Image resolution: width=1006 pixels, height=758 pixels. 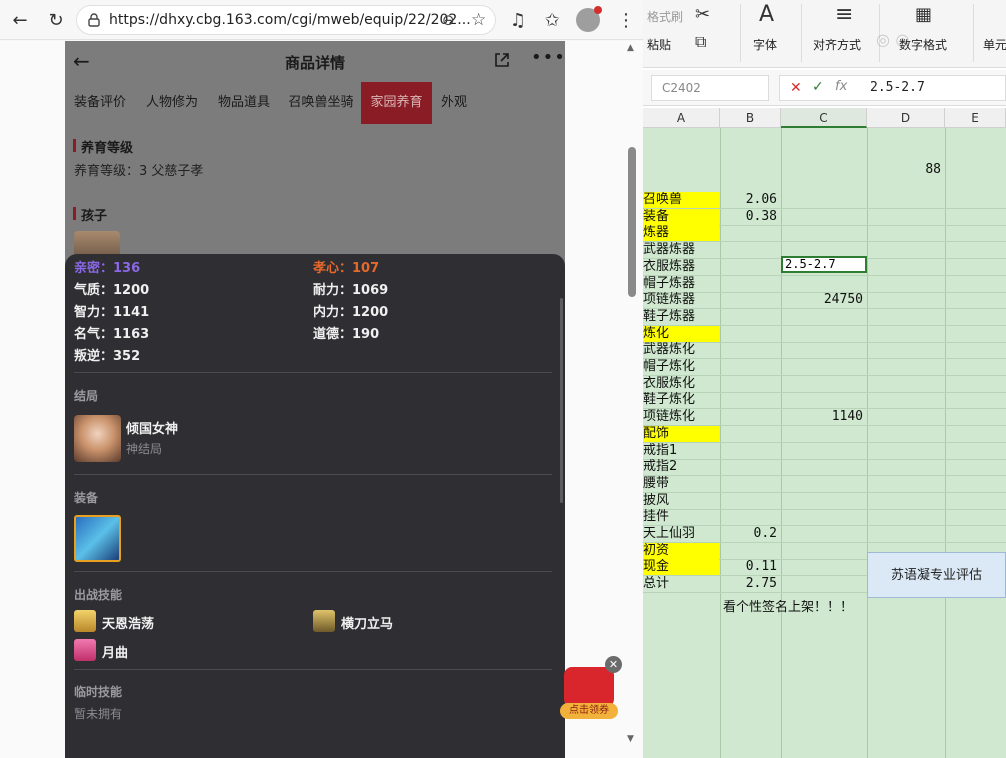 What do you see at coordinates (681, 118) in the screenshot?
I see `column-header-a: A` at bounding box center [681, 118].